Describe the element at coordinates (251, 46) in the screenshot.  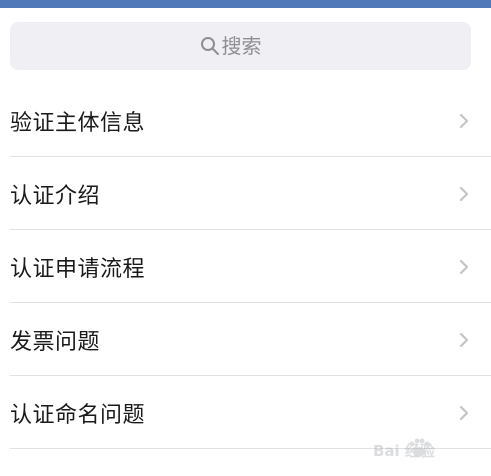
I see `search-input` at that location.